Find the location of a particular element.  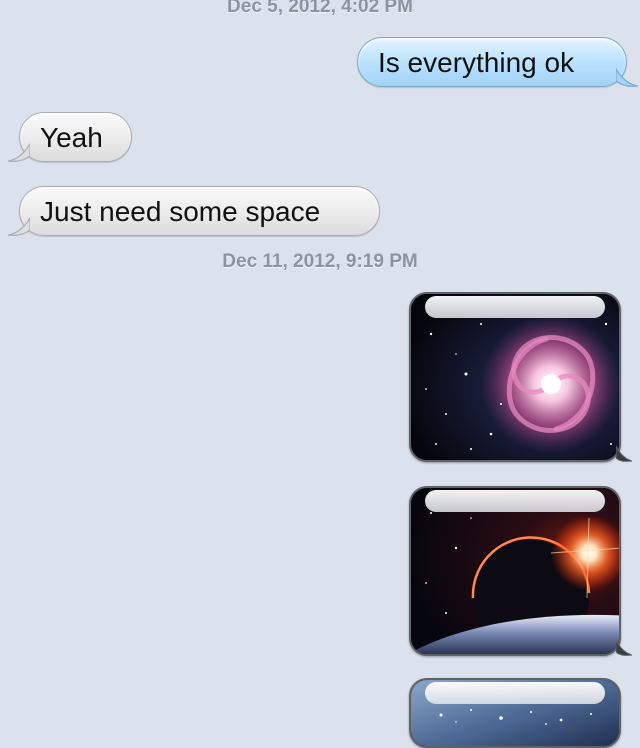

message-bubble-incoming: Yeah is located at coordinates (70, 137).